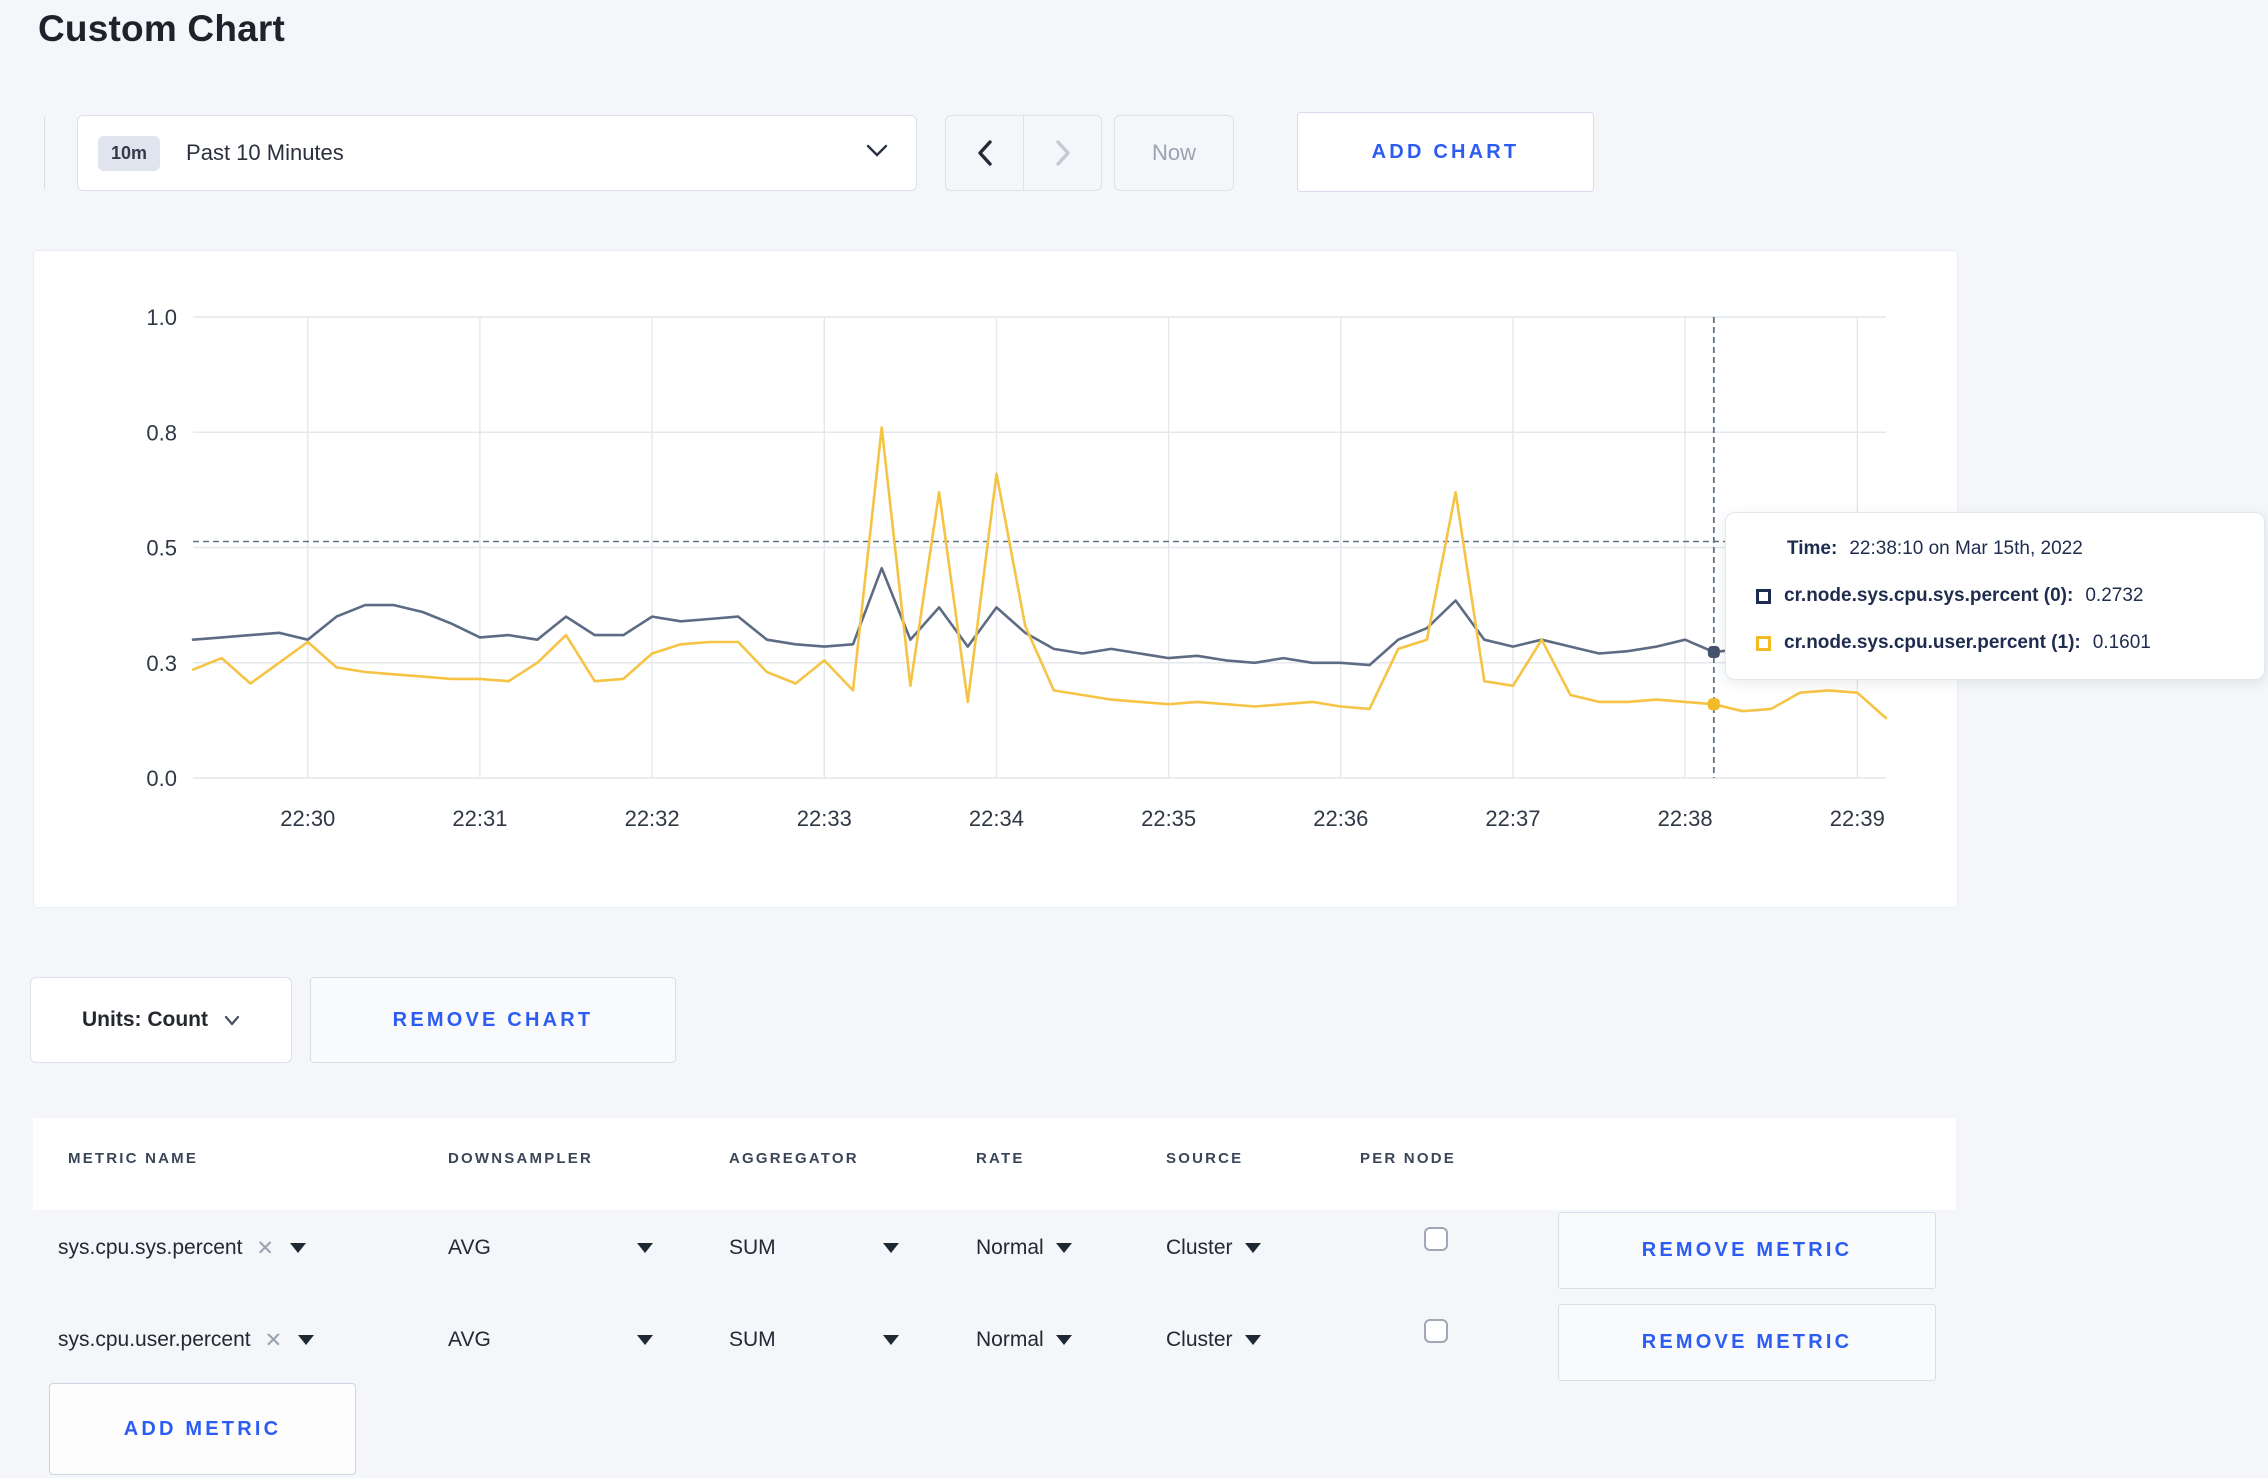 The image size is (2268, 1478). Describe the element at coordinates (161, 317) in the screenshot. I see `svg-text: 1.0` at that location.